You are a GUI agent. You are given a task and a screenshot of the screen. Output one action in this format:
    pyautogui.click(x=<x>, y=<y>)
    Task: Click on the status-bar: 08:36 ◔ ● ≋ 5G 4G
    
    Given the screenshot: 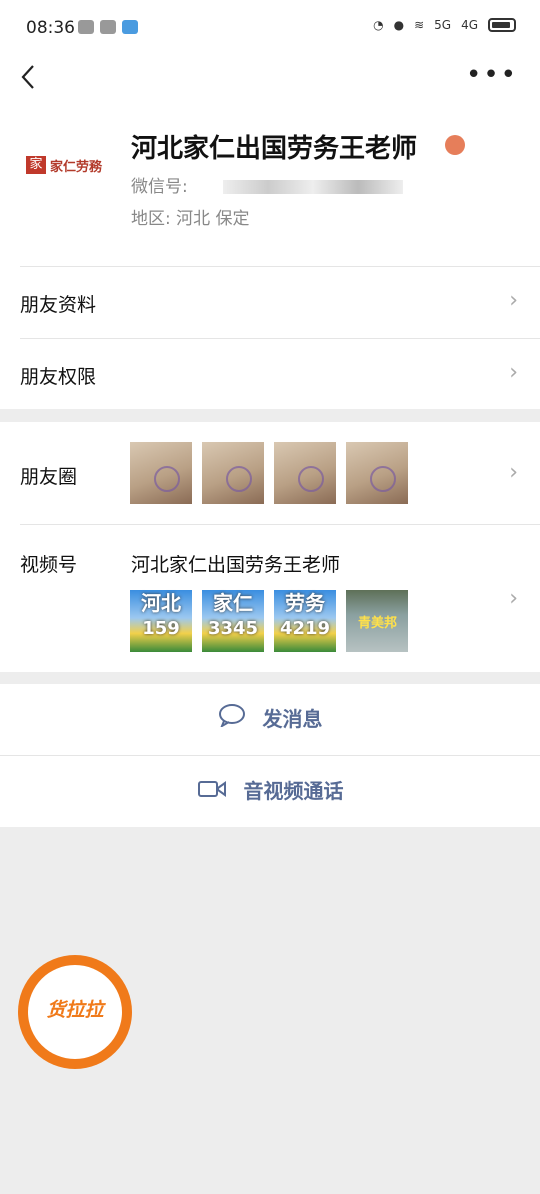 What is the action you would take?
    pyautogui.click(x=270, y=30)
    